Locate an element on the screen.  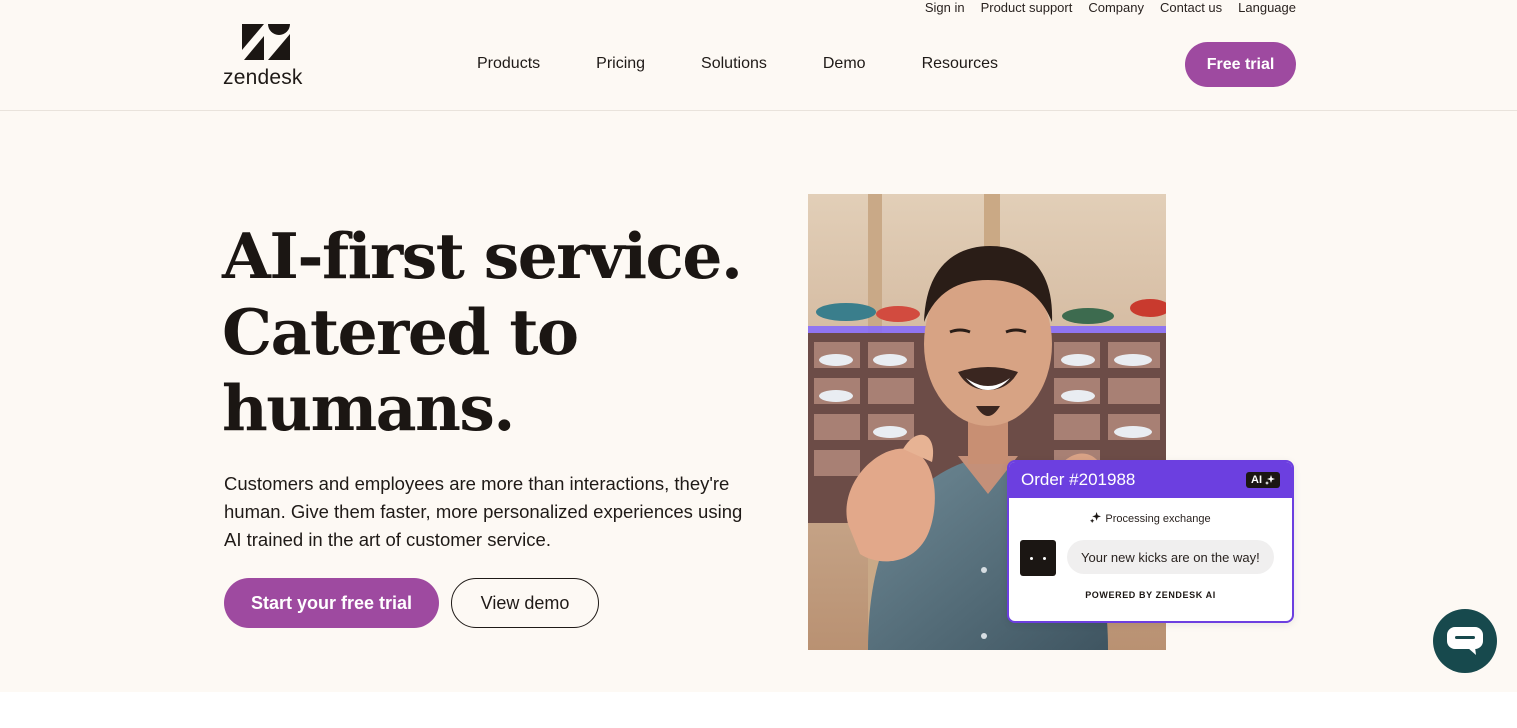
order-card-header: Order #201988 AI is located at coordinates (1150, 480).